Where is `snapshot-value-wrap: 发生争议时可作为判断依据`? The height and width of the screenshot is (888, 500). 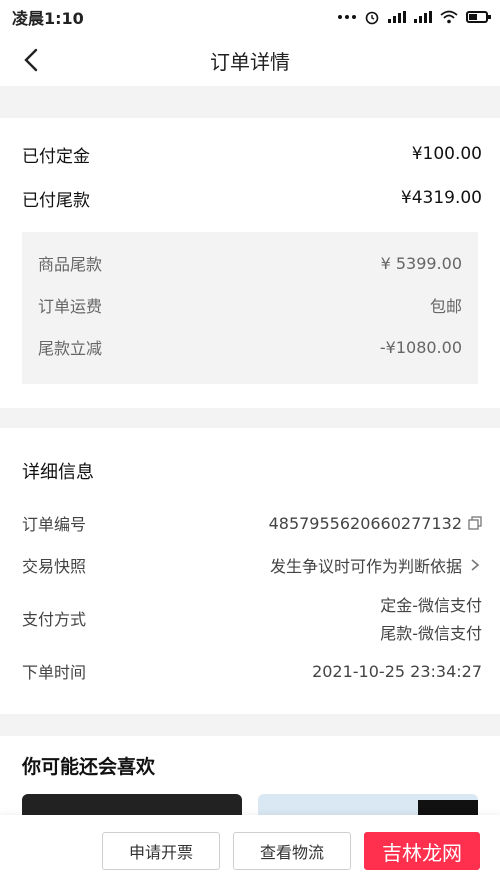
snapshot-value-wrap: 发生争议时可作为判断依据 is located at coordinates (376, 565).